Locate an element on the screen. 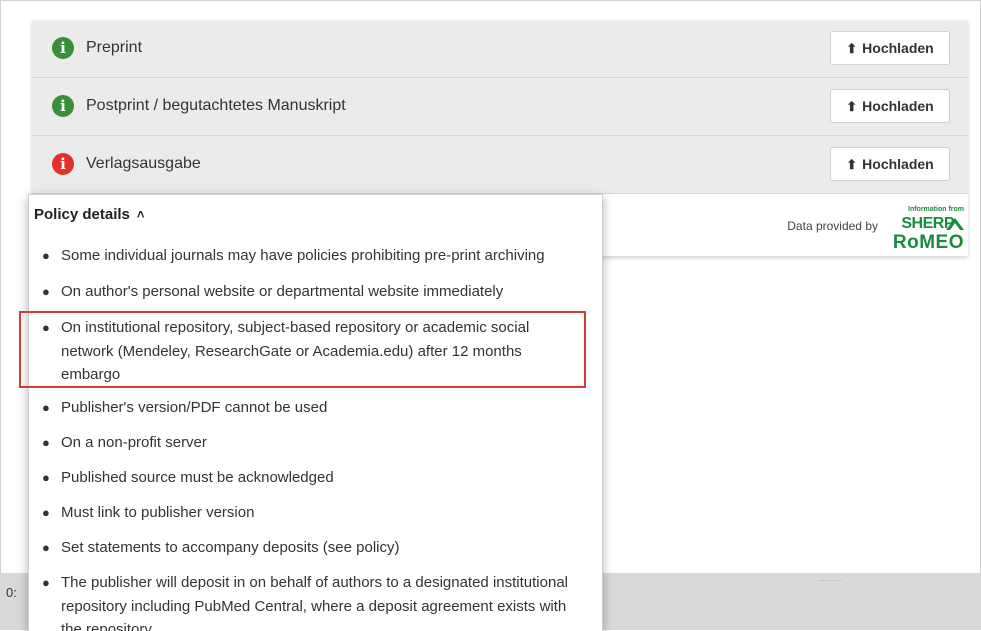  sherpa-romeo-logo: Information from SHERP RoMEO is located at coordinates (924, 231).